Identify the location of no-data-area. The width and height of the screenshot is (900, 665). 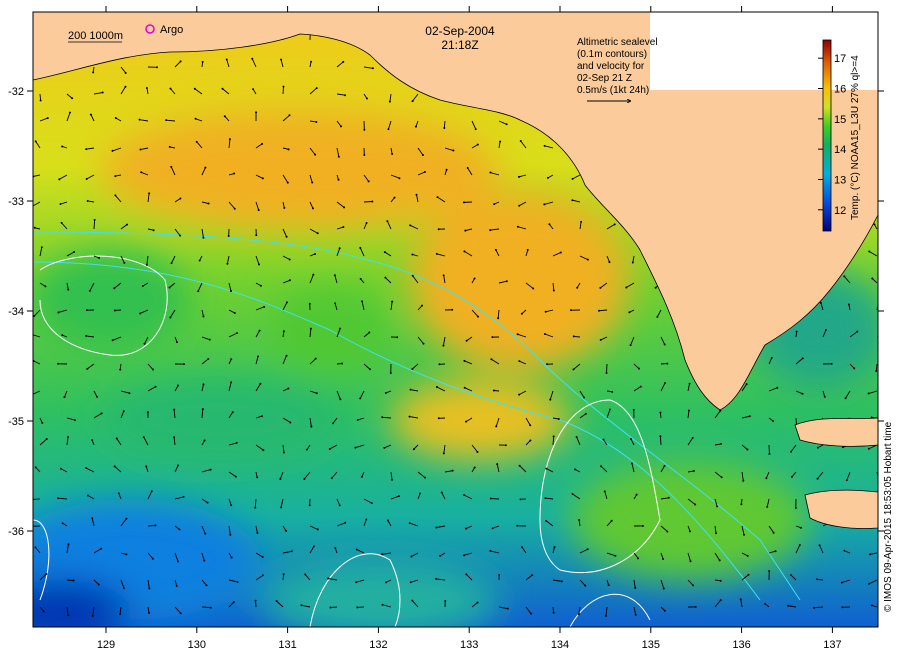
(764, 51).